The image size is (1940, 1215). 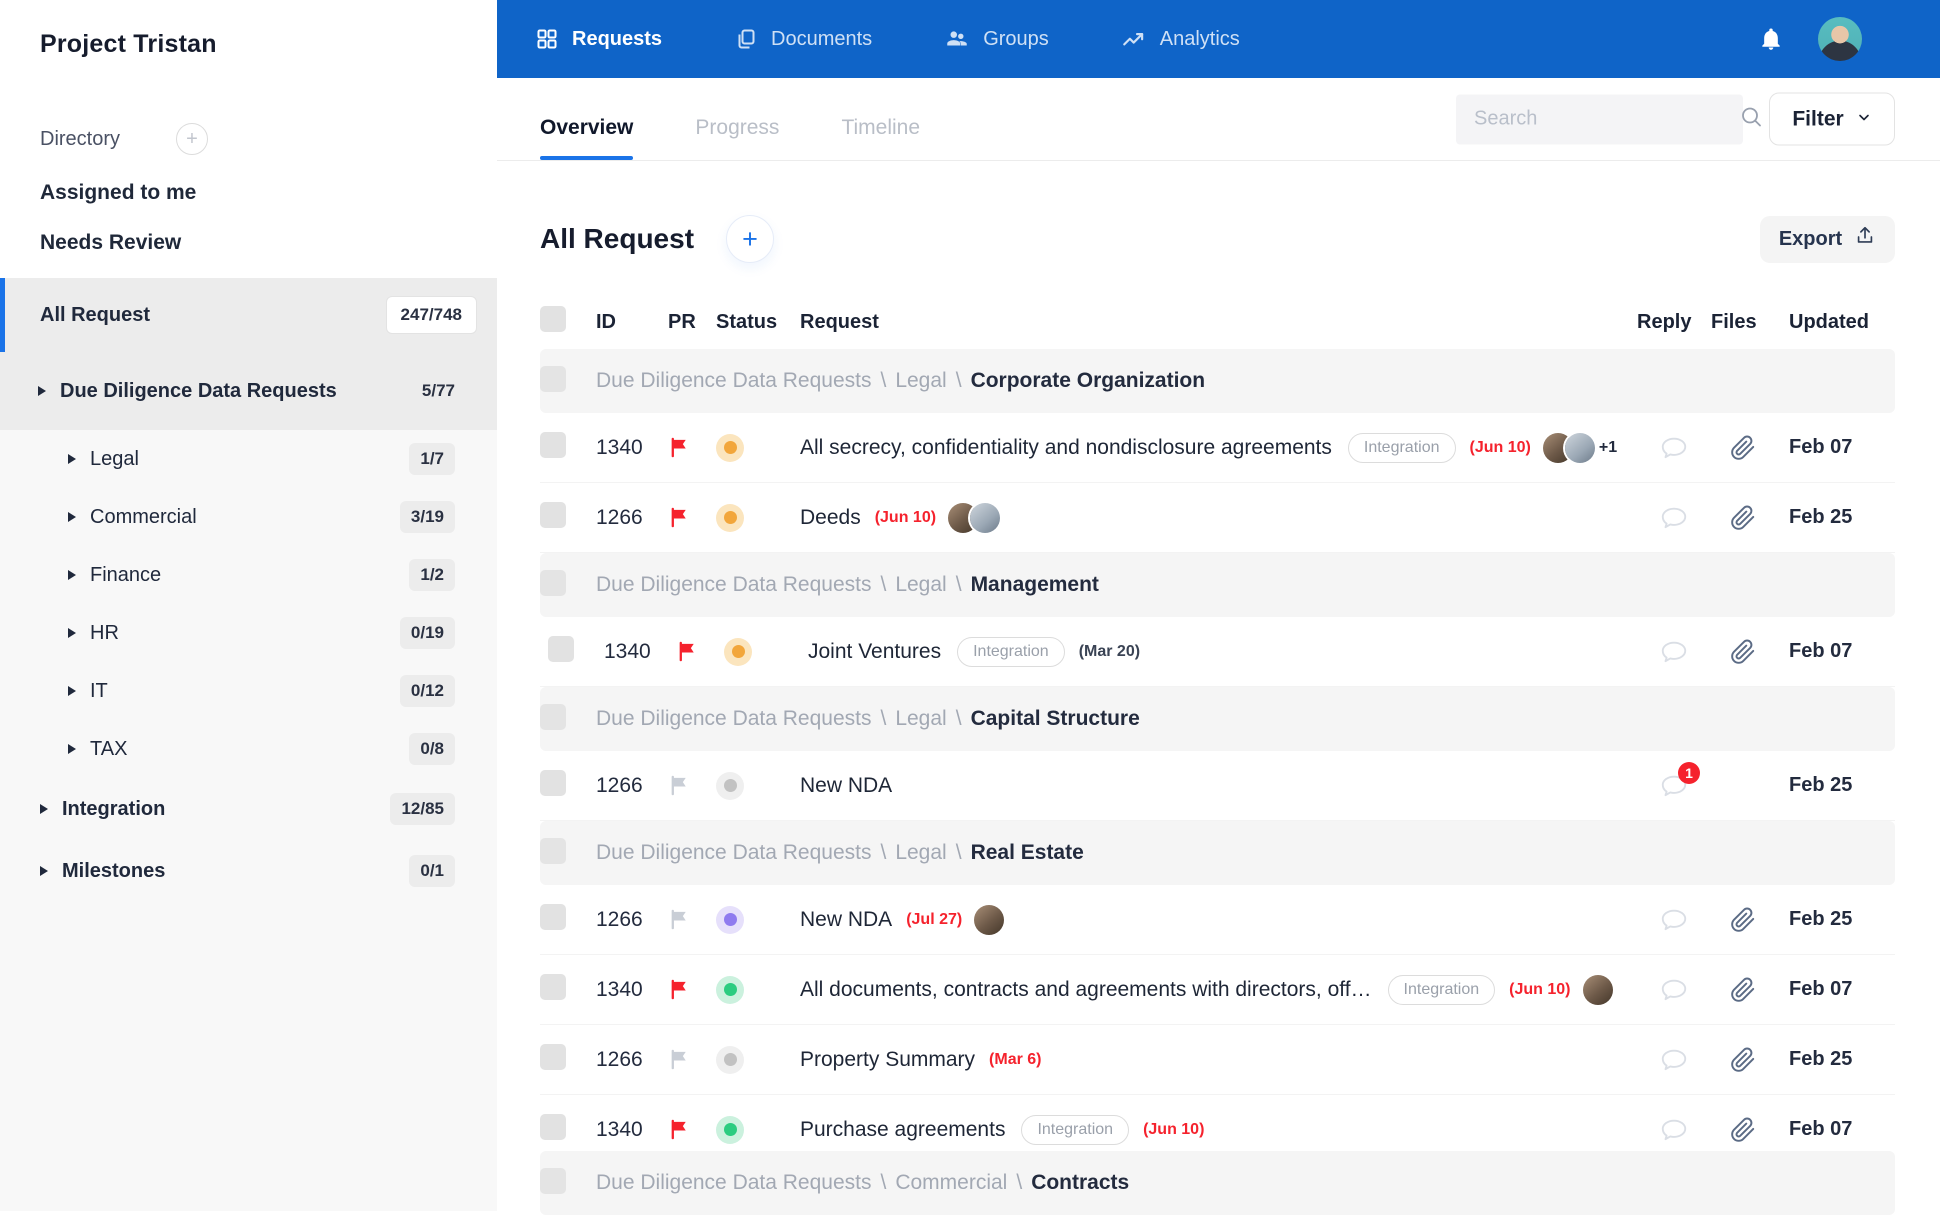 I want to click on search-icon, so click(x=1751, y=119).